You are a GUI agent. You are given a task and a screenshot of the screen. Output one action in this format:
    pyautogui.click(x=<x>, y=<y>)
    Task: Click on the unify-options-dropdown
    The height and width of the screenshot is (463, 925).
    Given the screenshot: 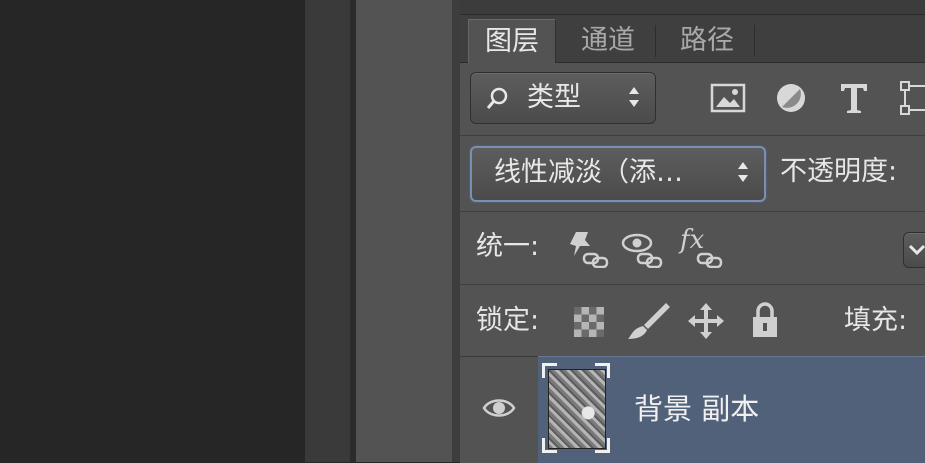 What is the action you would take?
    pyautogui.click(x=914, y=250)
    